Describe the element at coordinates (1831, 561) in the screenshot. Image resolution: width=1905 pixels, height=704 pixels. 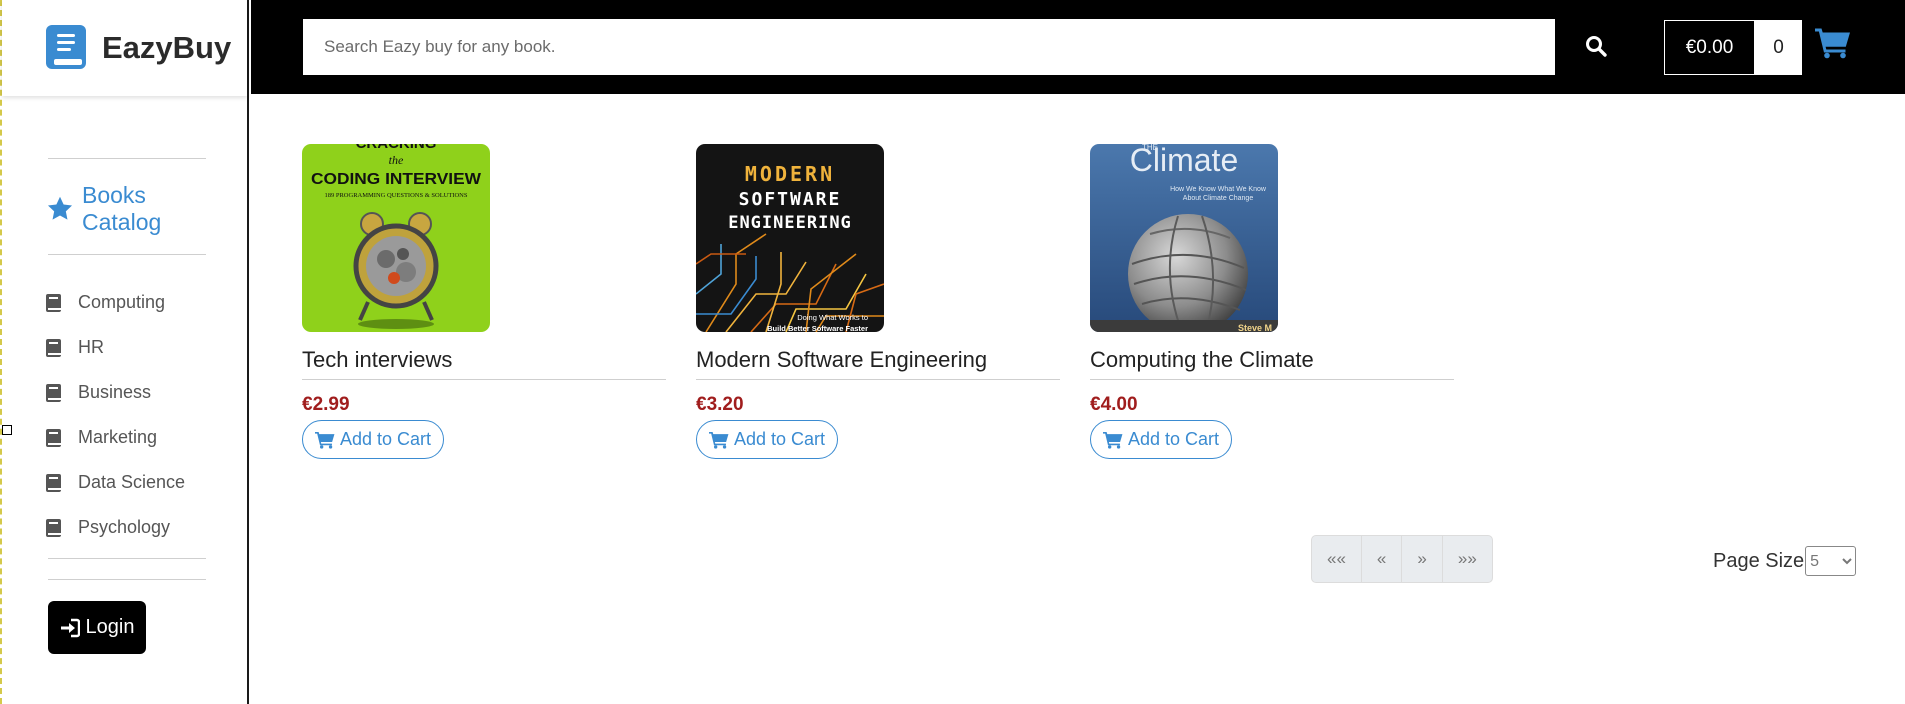
I see `page-size-select: 5` at that location.